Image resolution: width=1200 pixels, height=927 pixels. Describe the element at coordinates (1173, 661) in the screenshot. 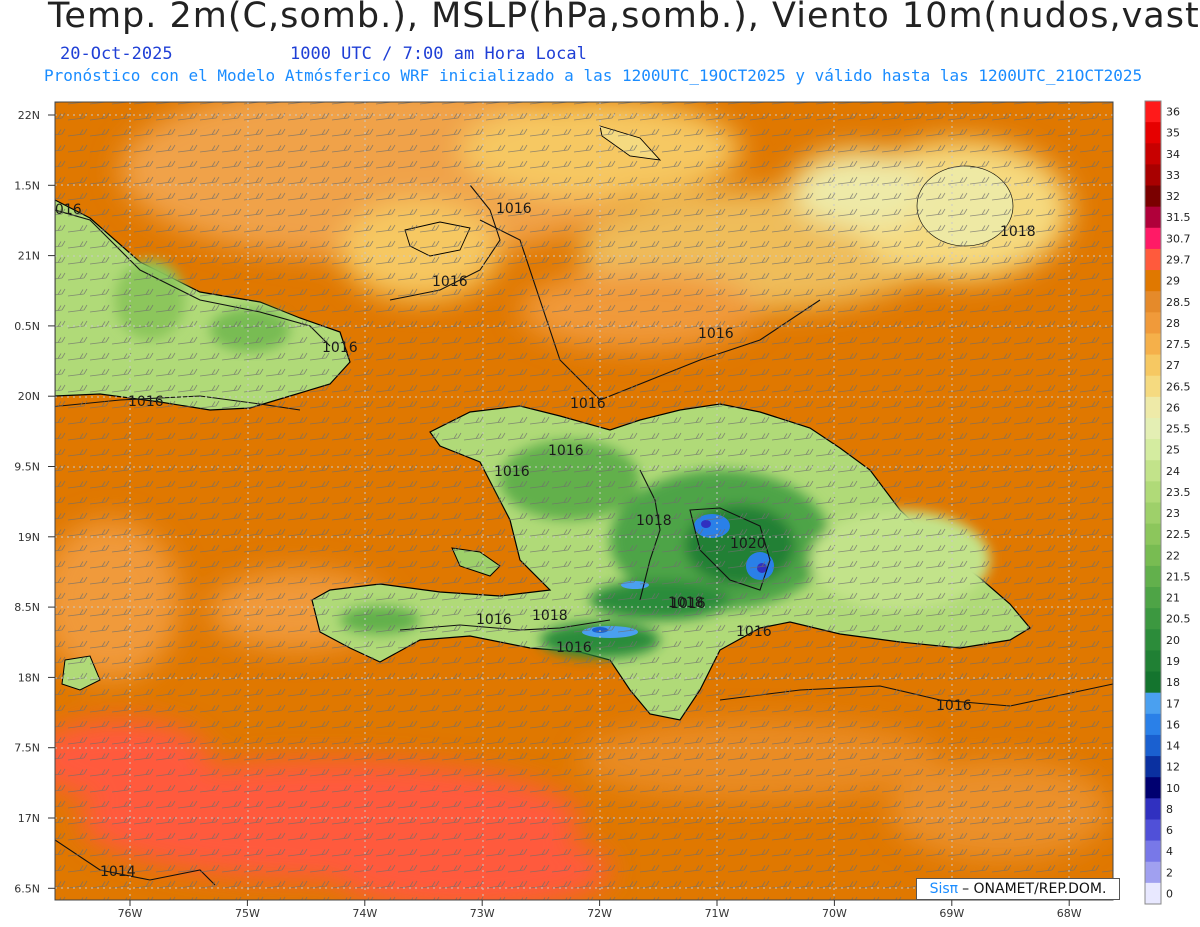

I see `colorbar-label: 19` at that location.